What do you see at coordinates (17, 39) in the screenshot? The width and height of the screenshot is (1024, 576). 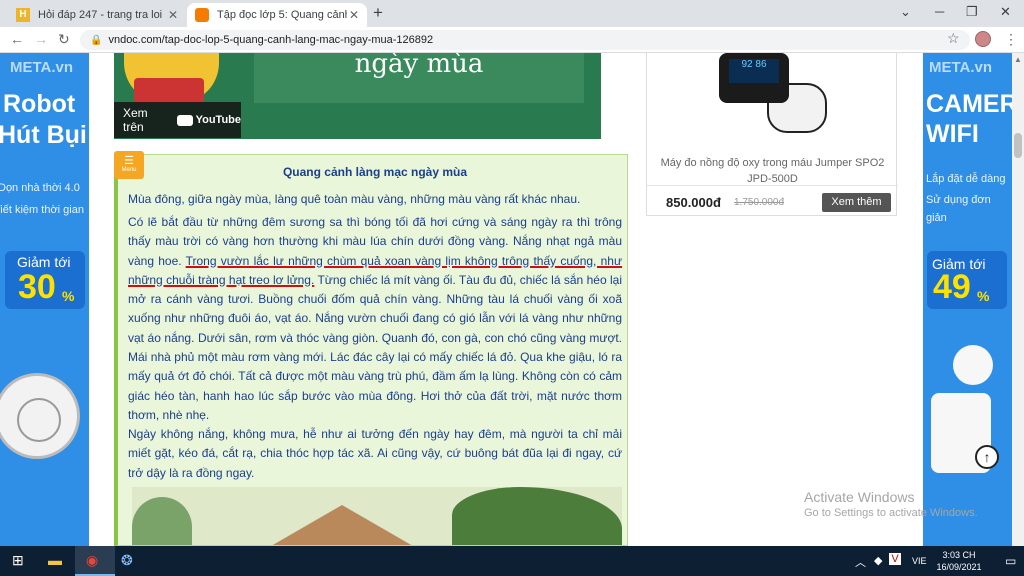 I see `back-icon: ←` at bounding box center [17, 39].